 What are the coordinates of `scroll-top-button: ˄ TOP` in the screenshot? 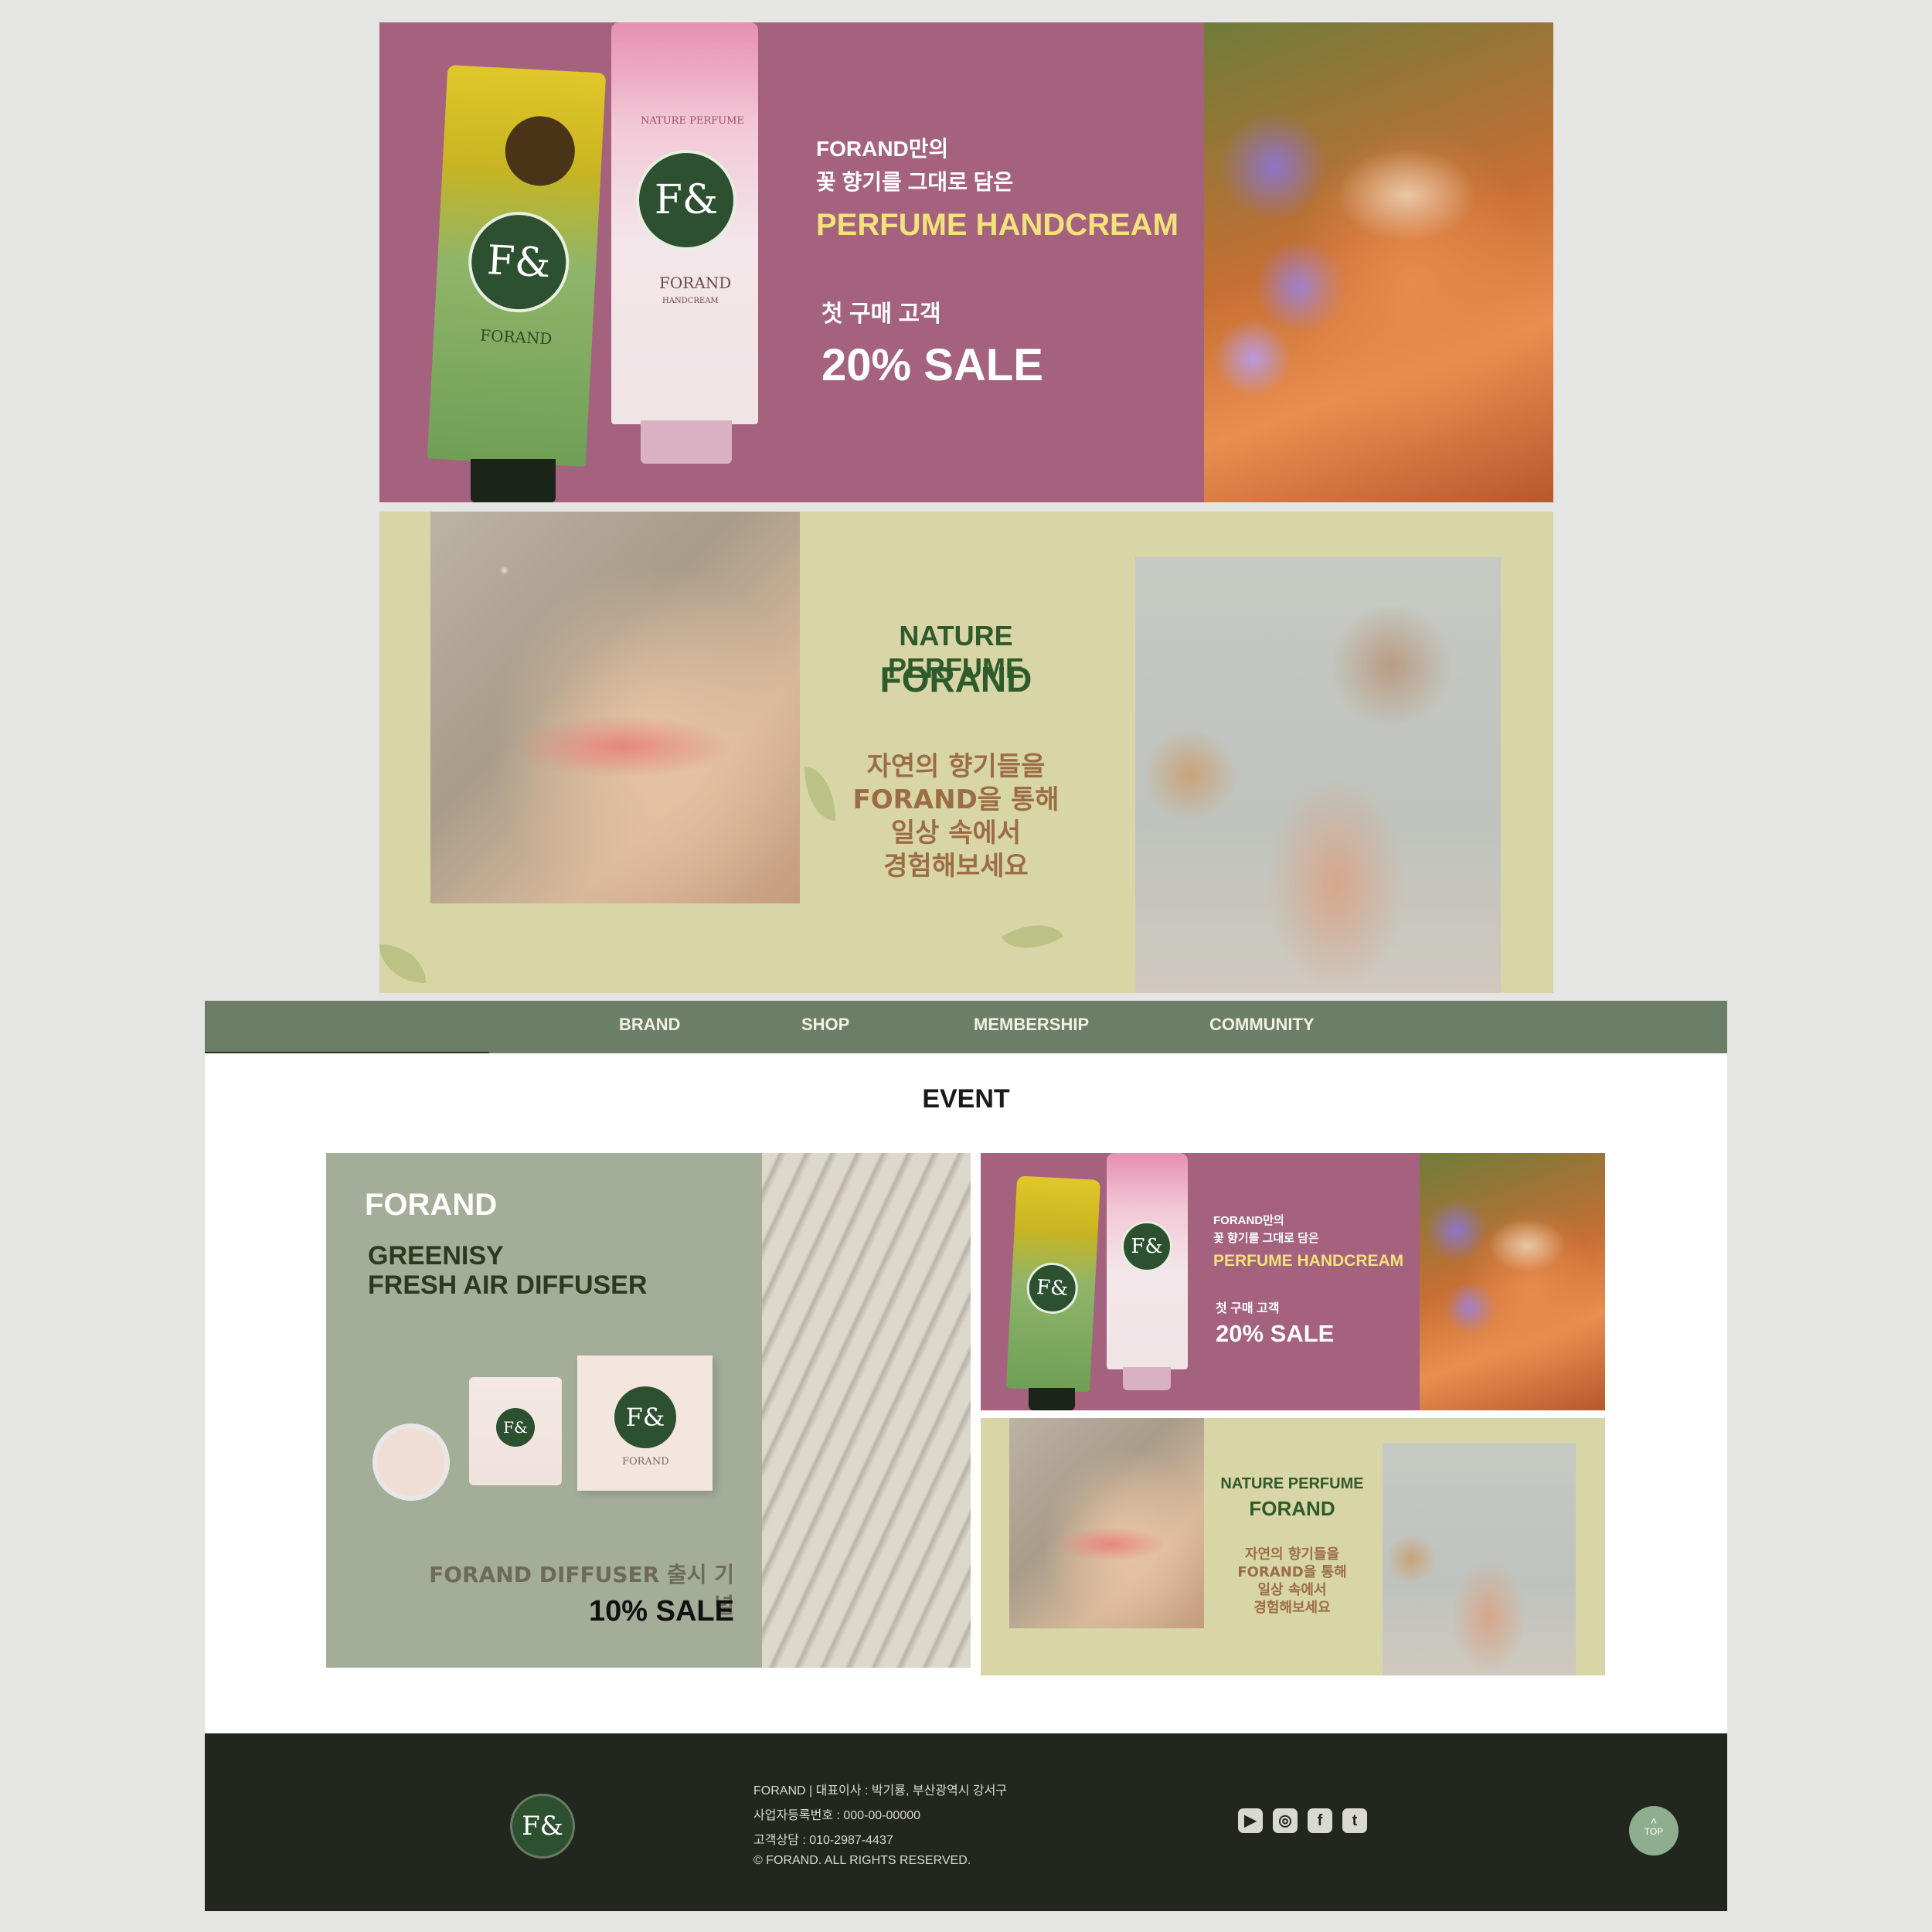 It's located at (1654, 1830).